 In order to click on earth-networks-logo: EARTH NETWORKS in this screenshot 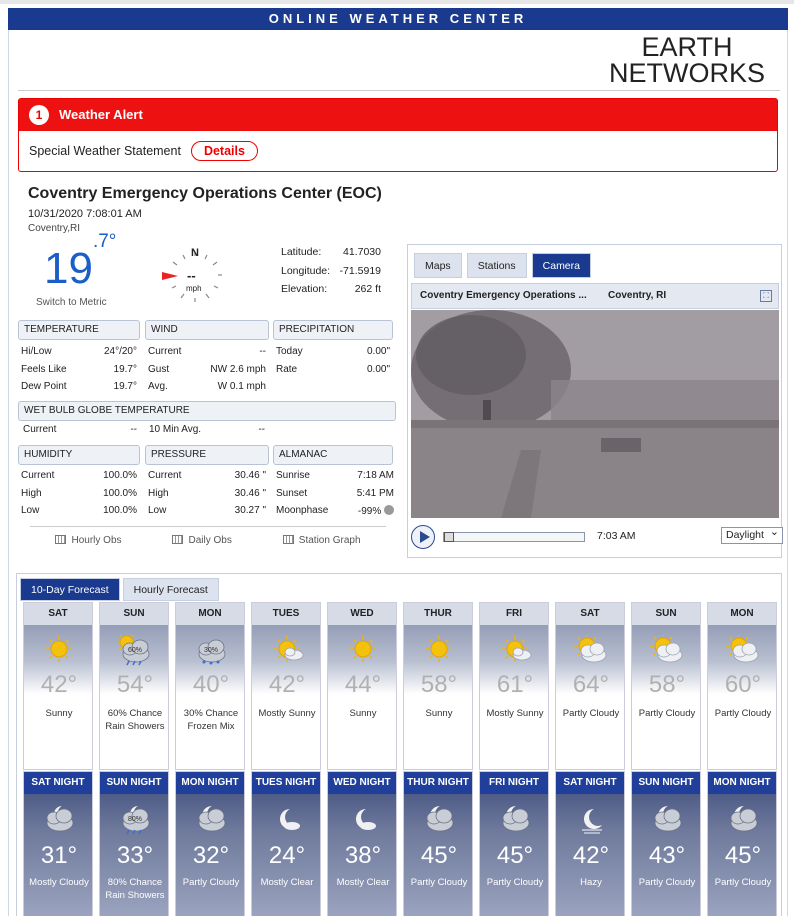, I will do `click(687, 59)`.